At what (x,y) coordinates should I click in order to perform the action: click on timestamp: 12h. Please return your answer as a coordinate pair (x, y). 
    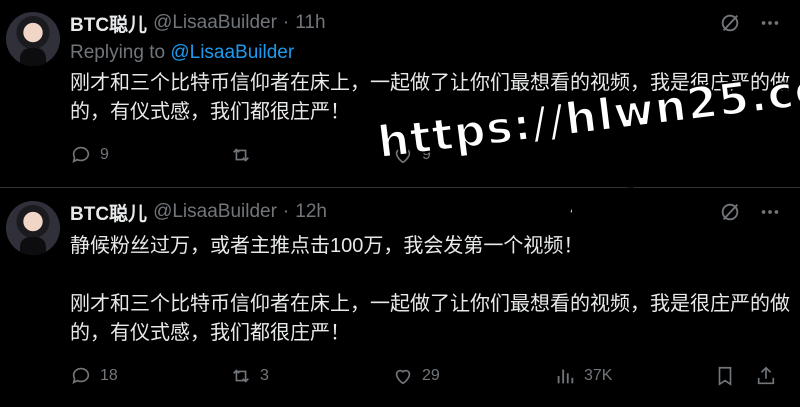
    Looking at the image, I should click on (311, 212).